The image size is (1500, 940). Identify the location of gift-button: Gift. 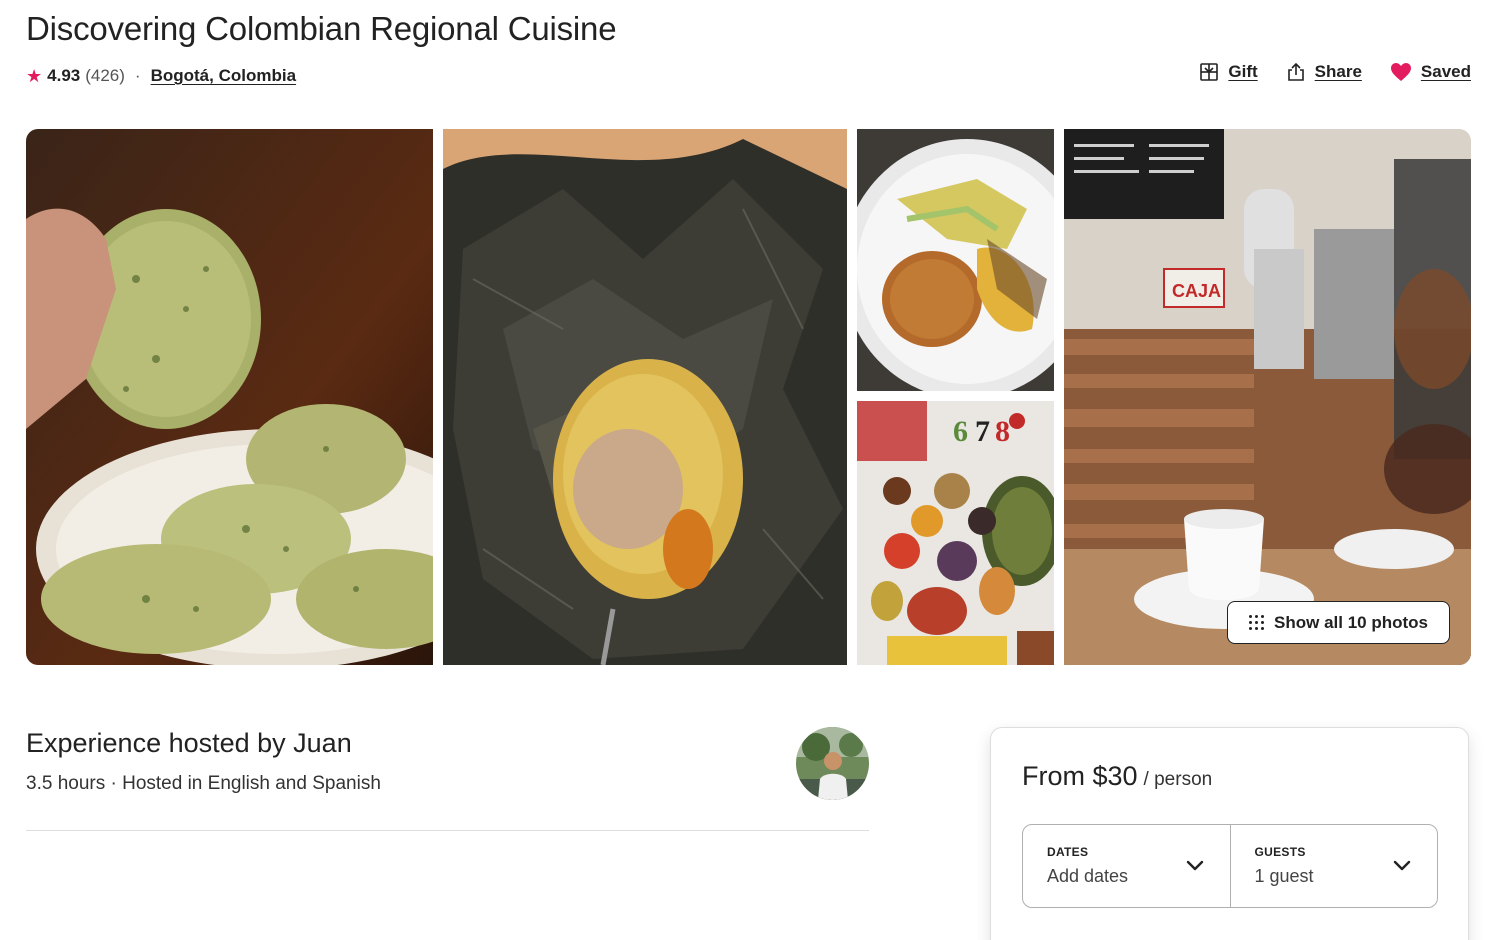
(1228, 72).